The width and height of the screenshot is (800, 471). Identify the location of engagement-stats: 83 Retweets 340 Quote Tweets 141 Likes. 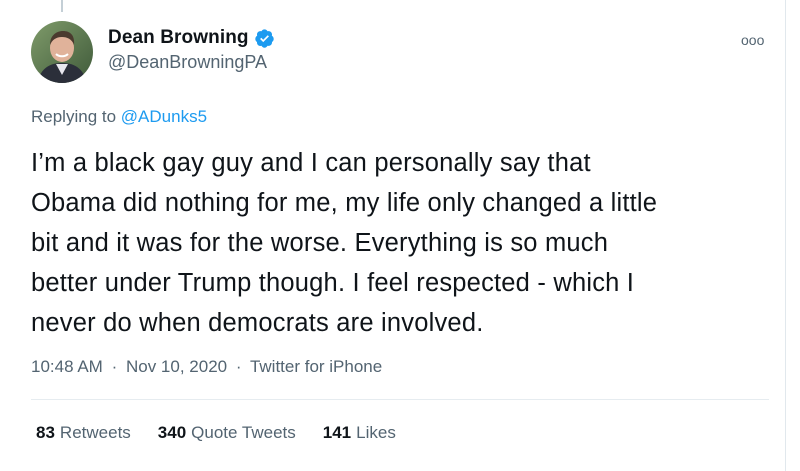
(229, 433).